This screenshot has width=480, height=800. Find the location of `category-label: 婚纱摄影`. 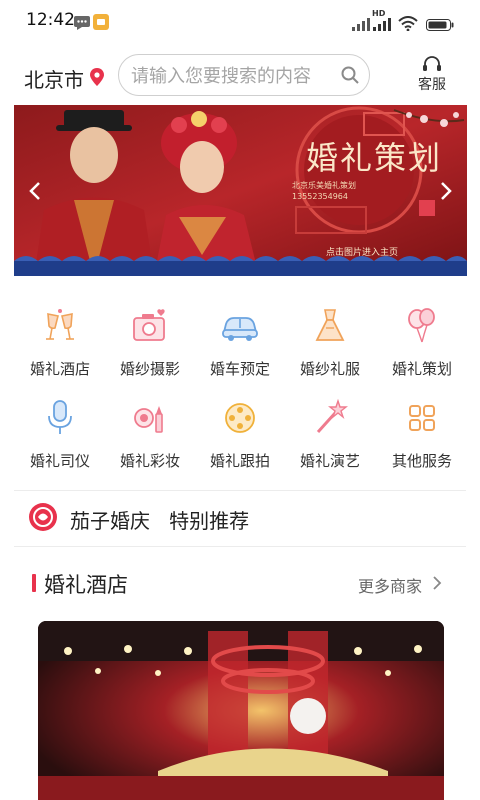

category-label: 婚纱摄影 is located at coordinates (149, 369).